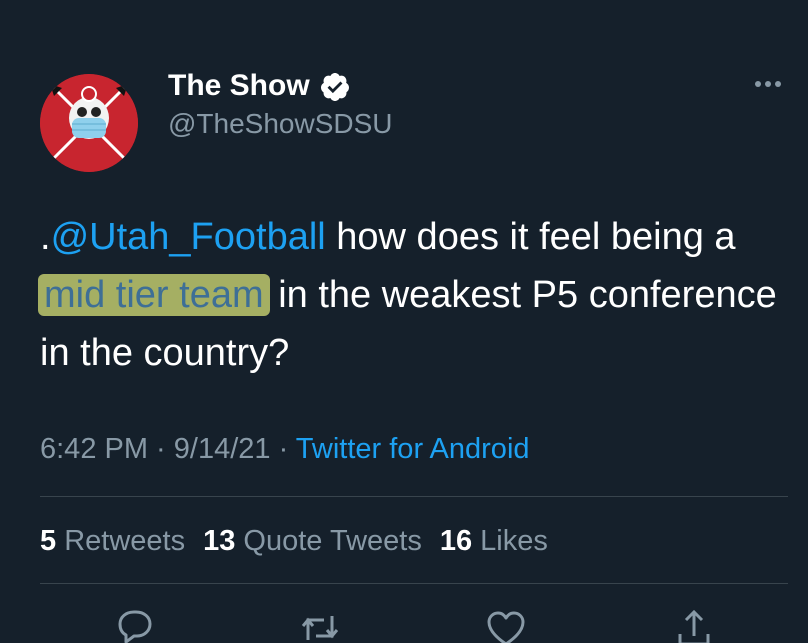 The height and width of the screenshot is (643, 808). What do you see at coordinates (320, 624) in the screenshot?
I see `retweet-icon` at bounding box center [320, 624].